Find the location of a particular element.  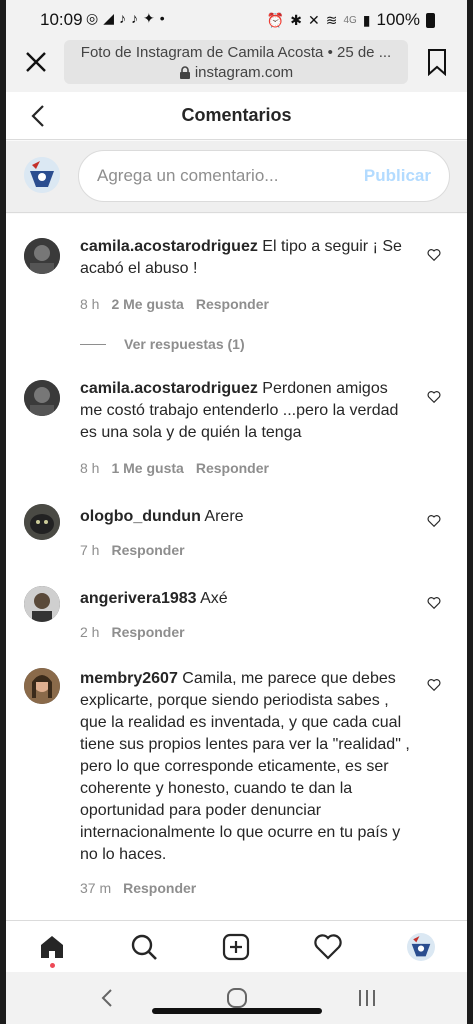

url-domain: instagram.com is located at coordinates (236, 72).